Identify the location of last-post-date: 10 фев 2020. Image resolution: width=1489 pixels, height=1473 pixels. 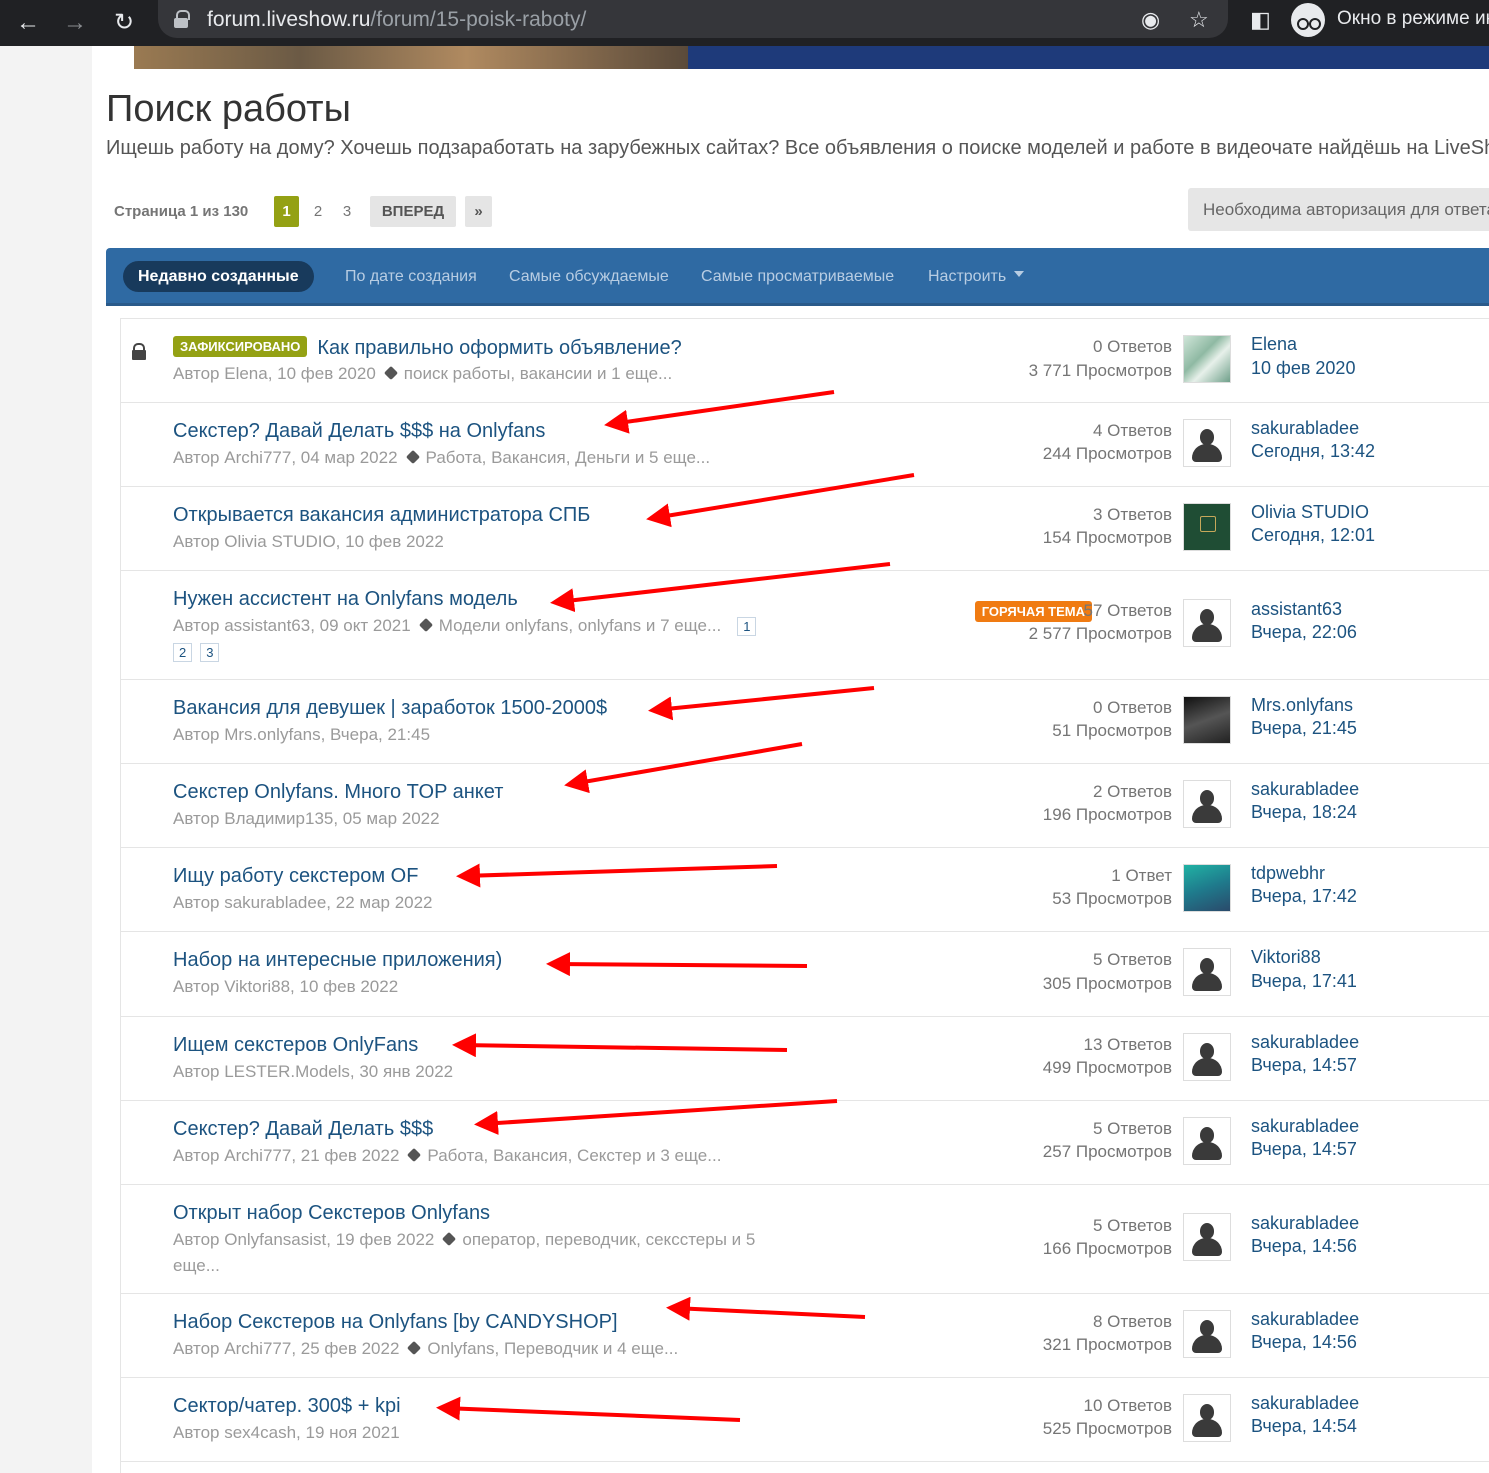
(1303, 368).